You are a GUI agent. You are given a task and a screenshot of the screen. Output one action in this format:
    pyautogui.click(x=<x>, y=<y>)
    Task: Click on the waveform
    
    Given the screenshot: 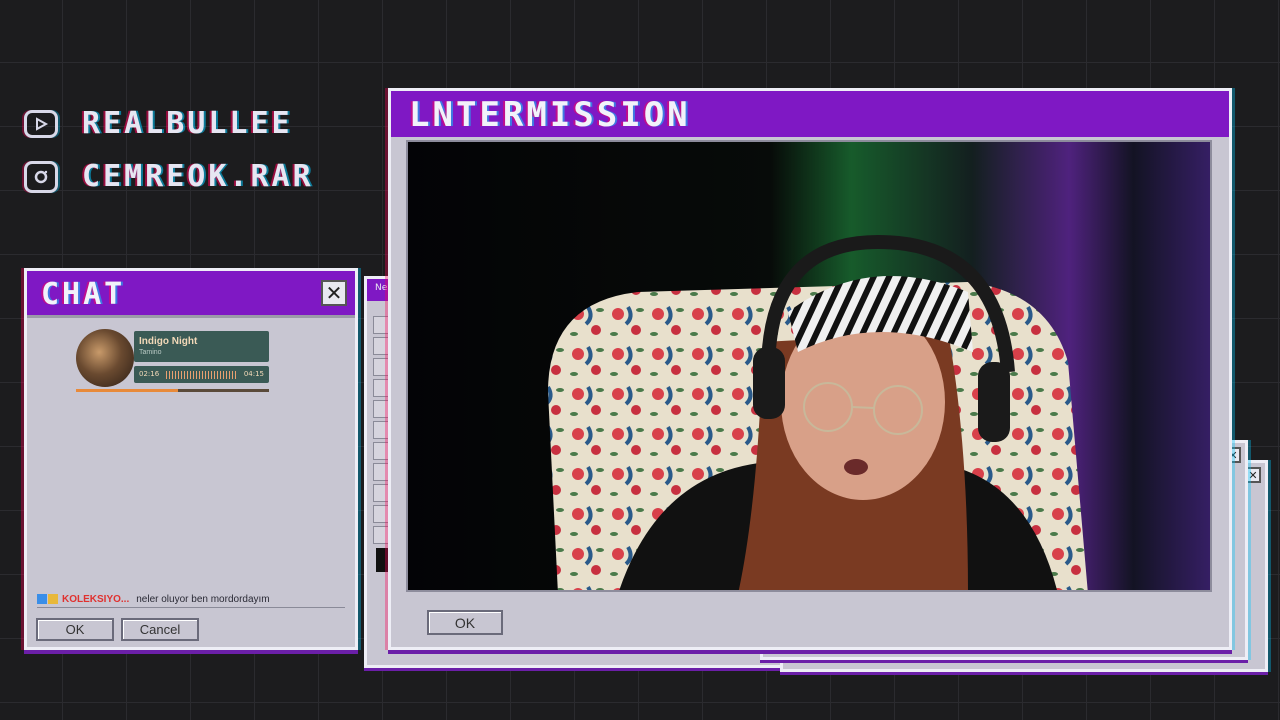 What is the action you would take?
    pyautogui.click(x=202, y=375)
    